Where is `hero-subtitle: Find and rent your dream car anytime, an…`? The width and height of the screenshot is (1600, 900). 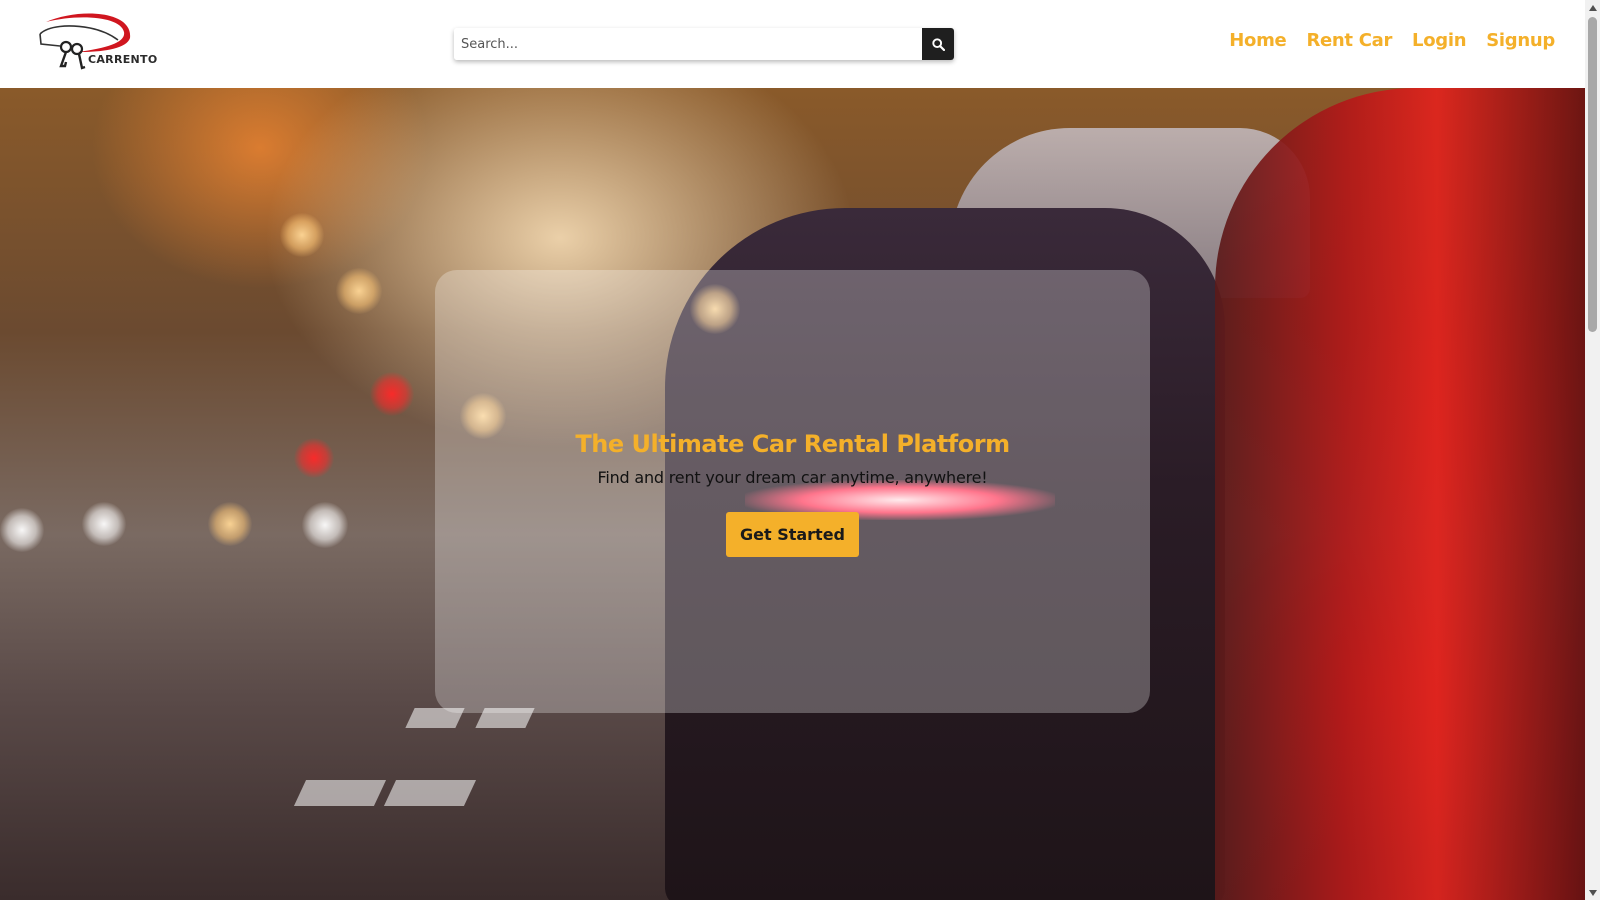 hero-subtitle: Find and rent your dream car anytime, an… is located at coordinates (792, 477).